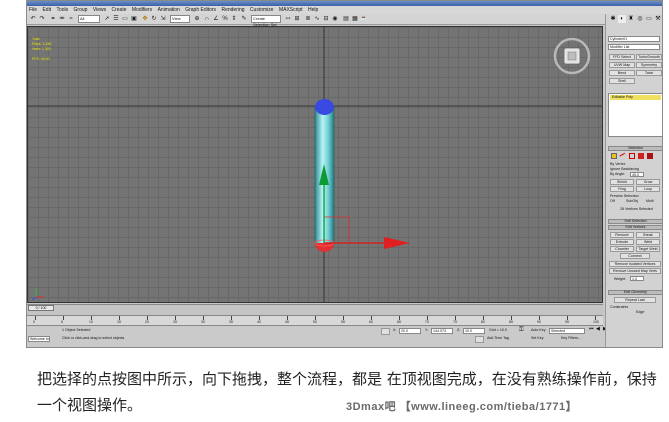 Image resolution: width=669 pixels, height=422 pixels. What do you see at coordinates (635, 271) in the screenshot?
I see `remove-unused-map-verts-button: Remove Unused Map Verts` at bounding box center [635, 271].